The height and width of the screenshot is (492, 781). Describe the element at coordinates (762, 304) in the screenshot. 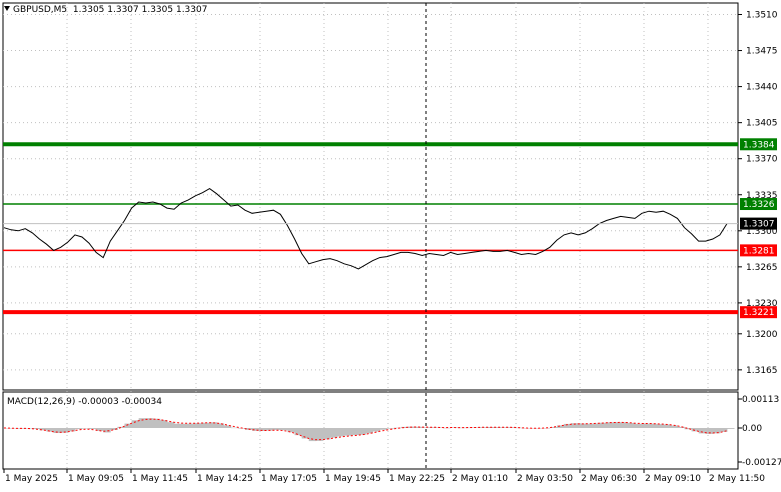

I see `price-tick-label: 1.3230` at that location.